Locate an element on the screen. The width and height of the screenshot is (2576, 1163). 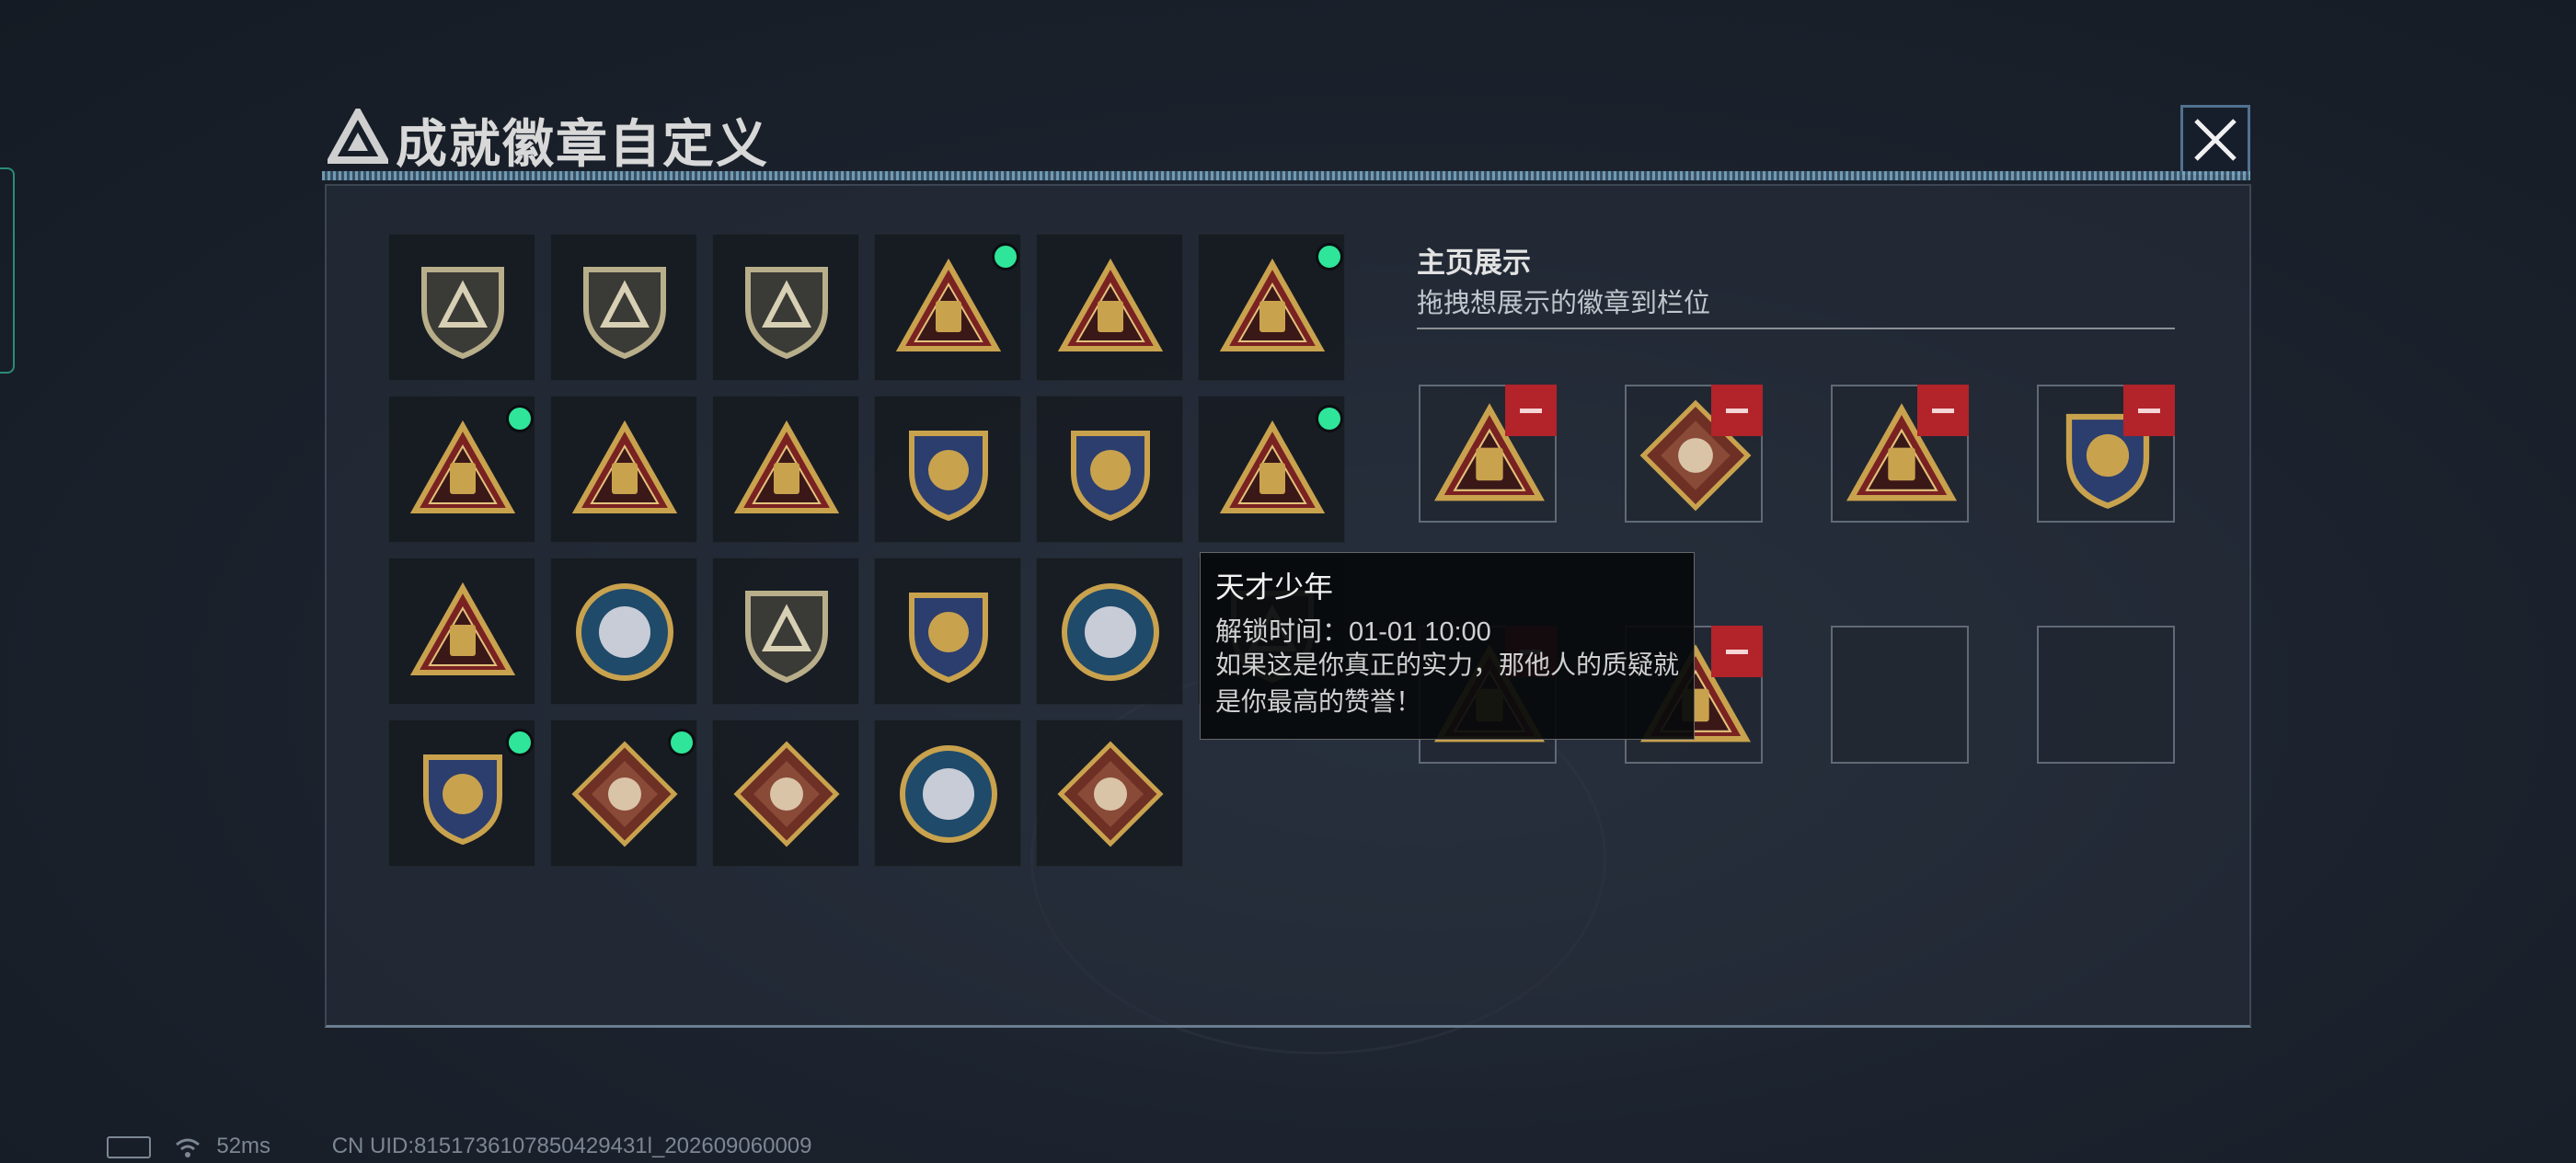
showcase-heading: 主页展示 is located at coordinates (1474, 263).